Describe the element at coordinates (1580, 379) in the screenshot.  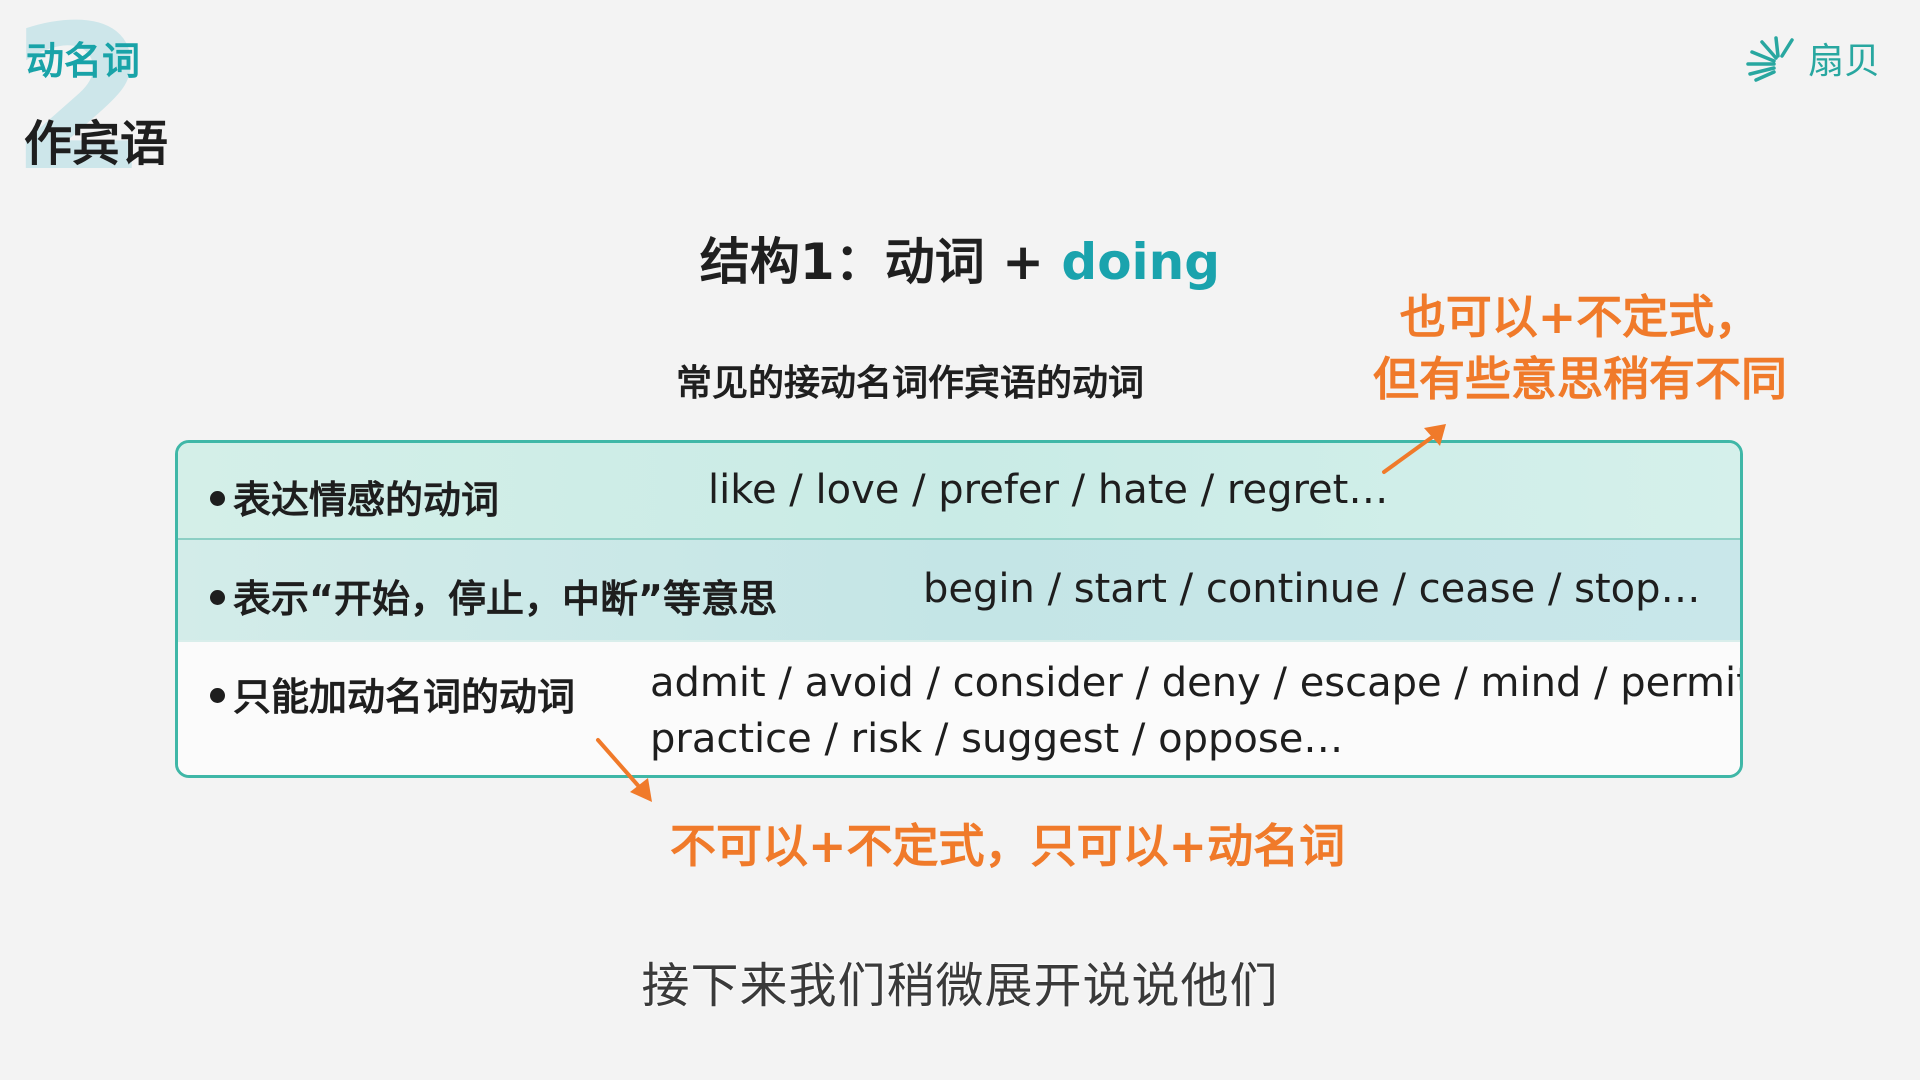
I see `annotation-top-line2: 但有些意思稍有不同` at that location.